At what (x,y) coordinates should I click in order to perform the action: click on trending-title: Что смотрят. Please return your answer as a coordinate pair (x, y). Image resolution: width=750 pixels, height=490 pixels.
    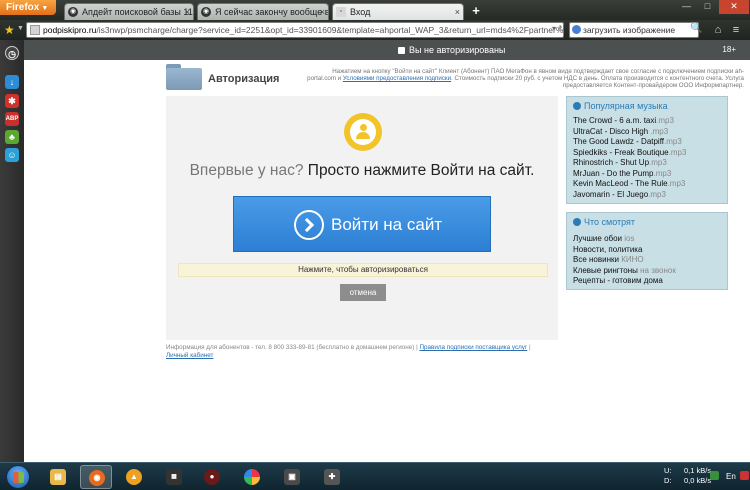
    Looking at the image, I should click on (604, 222).